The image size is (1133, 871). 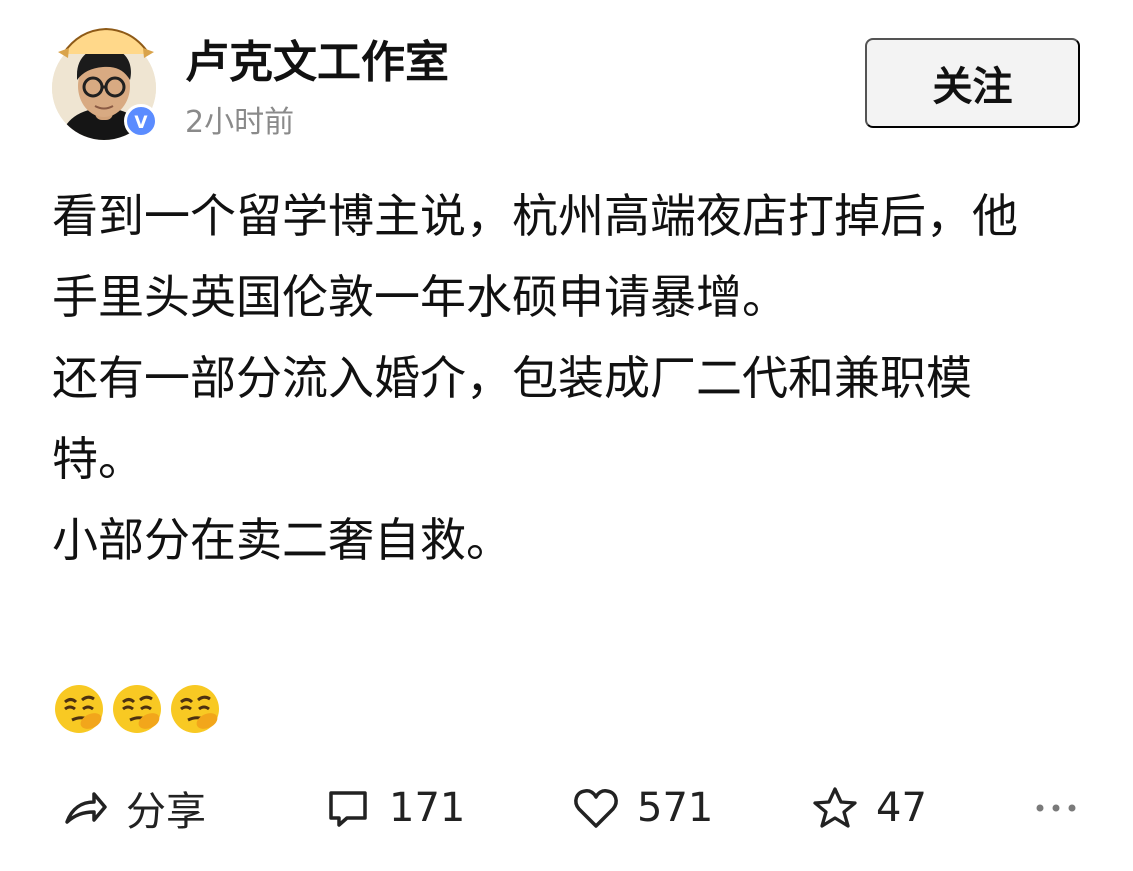 I want to click on post-paragraph: 看到一个留学博主说，杭州高端夜店打掉后，他手里头英国伦敦一年水硕申请暴增。, so click(x=535, y=256).